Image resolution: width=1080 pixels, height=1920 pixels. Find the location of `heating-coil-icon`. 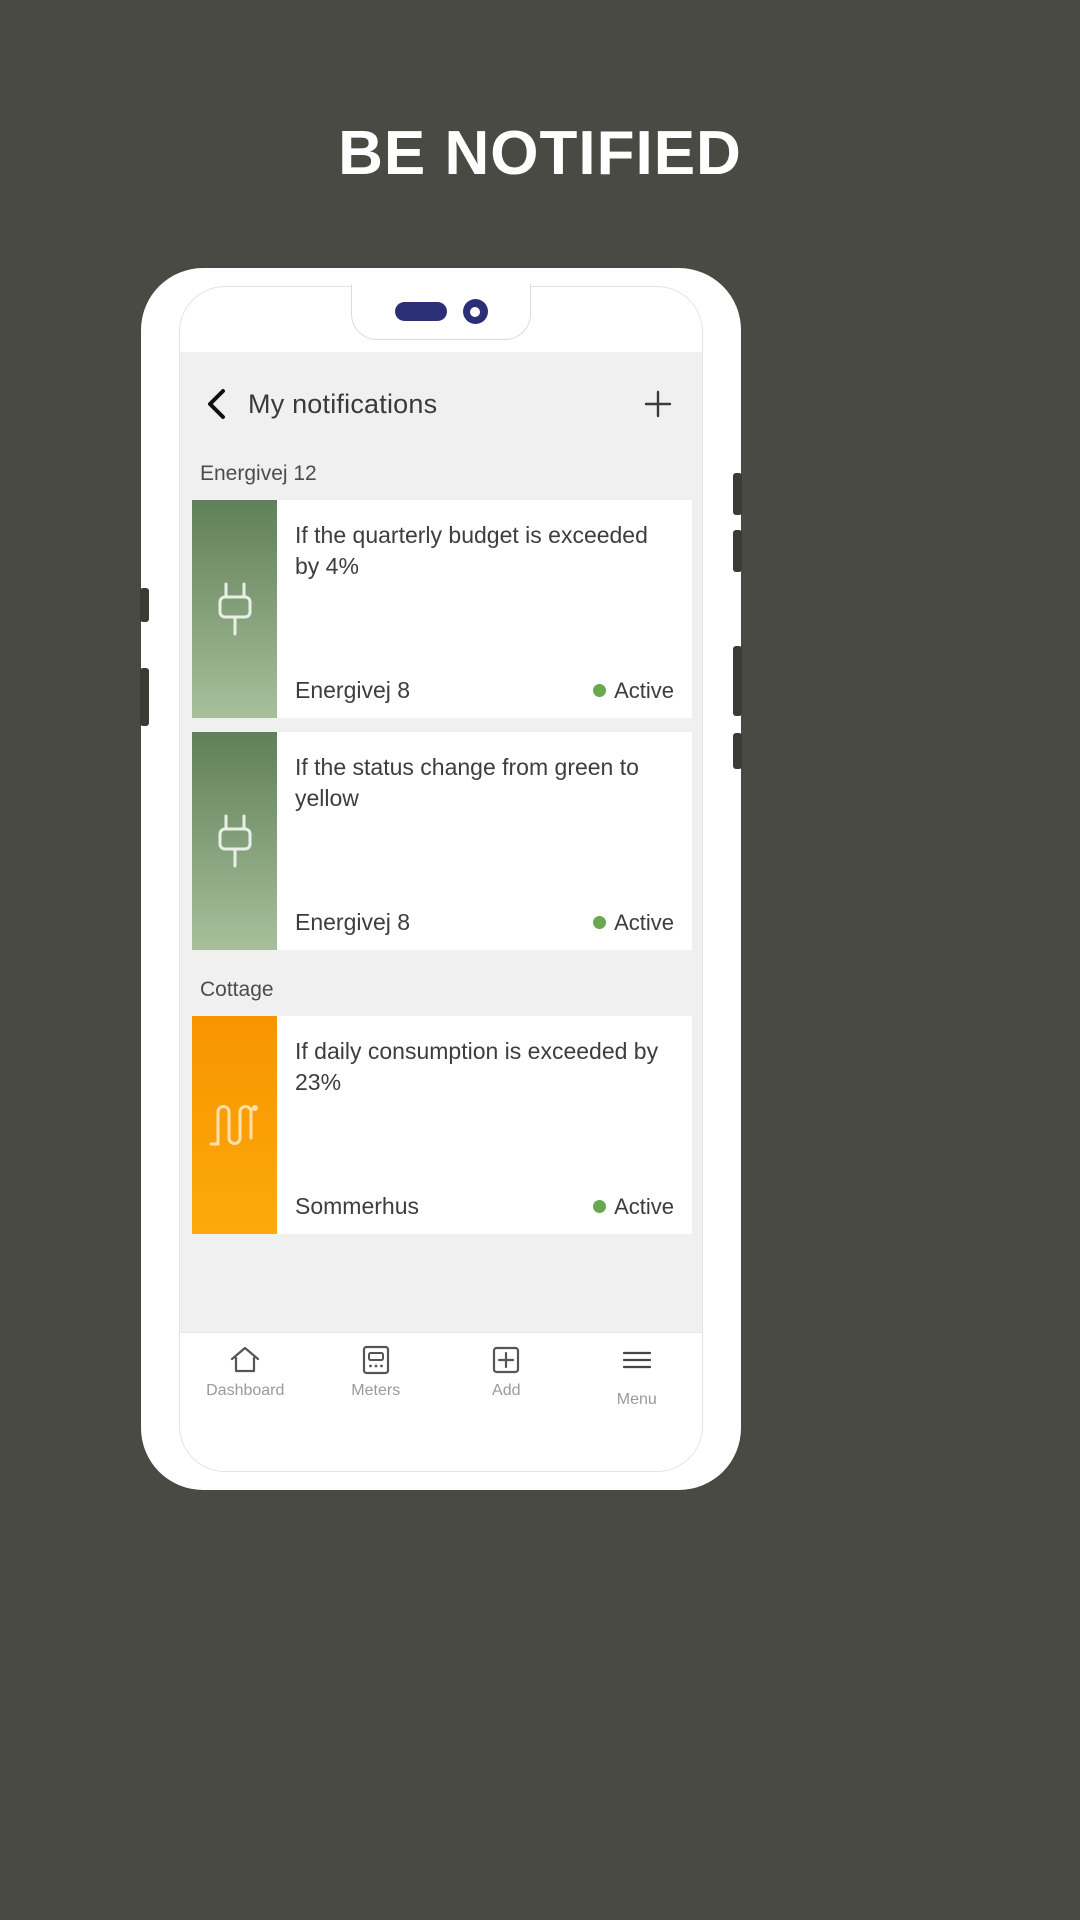

heating-coil-icon is located at coordinates (233, 1125).